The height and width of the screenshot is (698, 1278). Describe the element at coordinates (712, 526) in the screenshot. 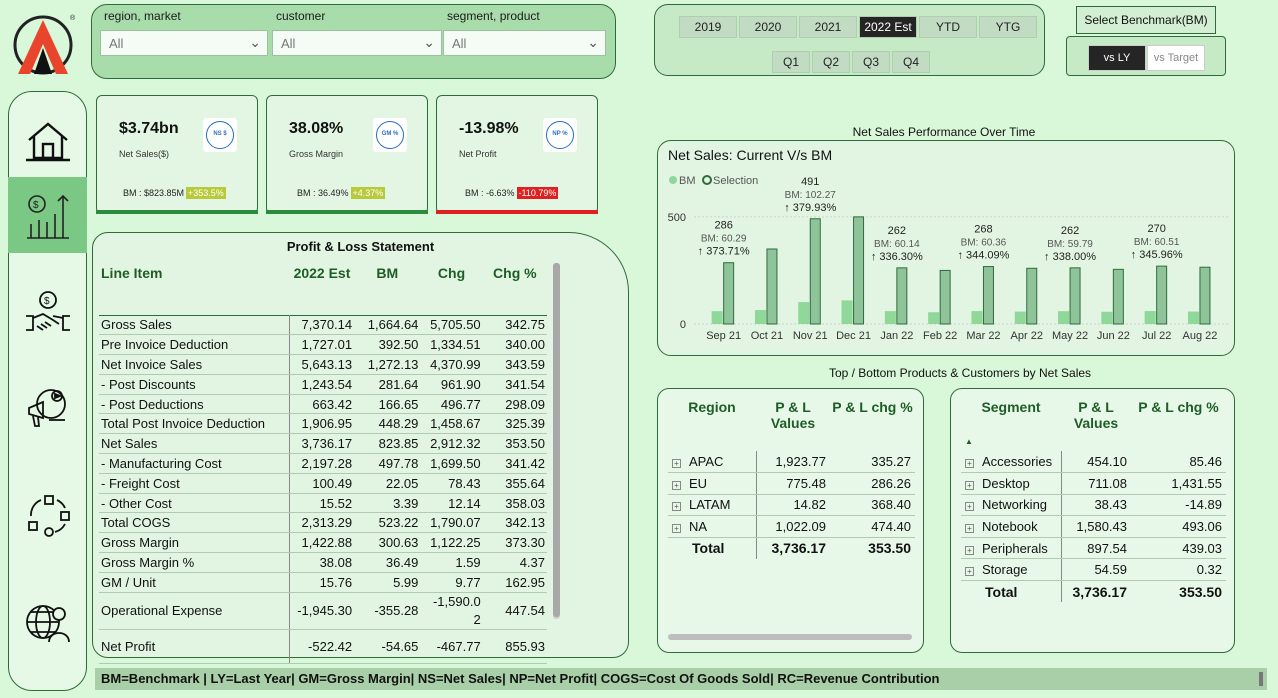

I see `row-label: + NA` at that location.